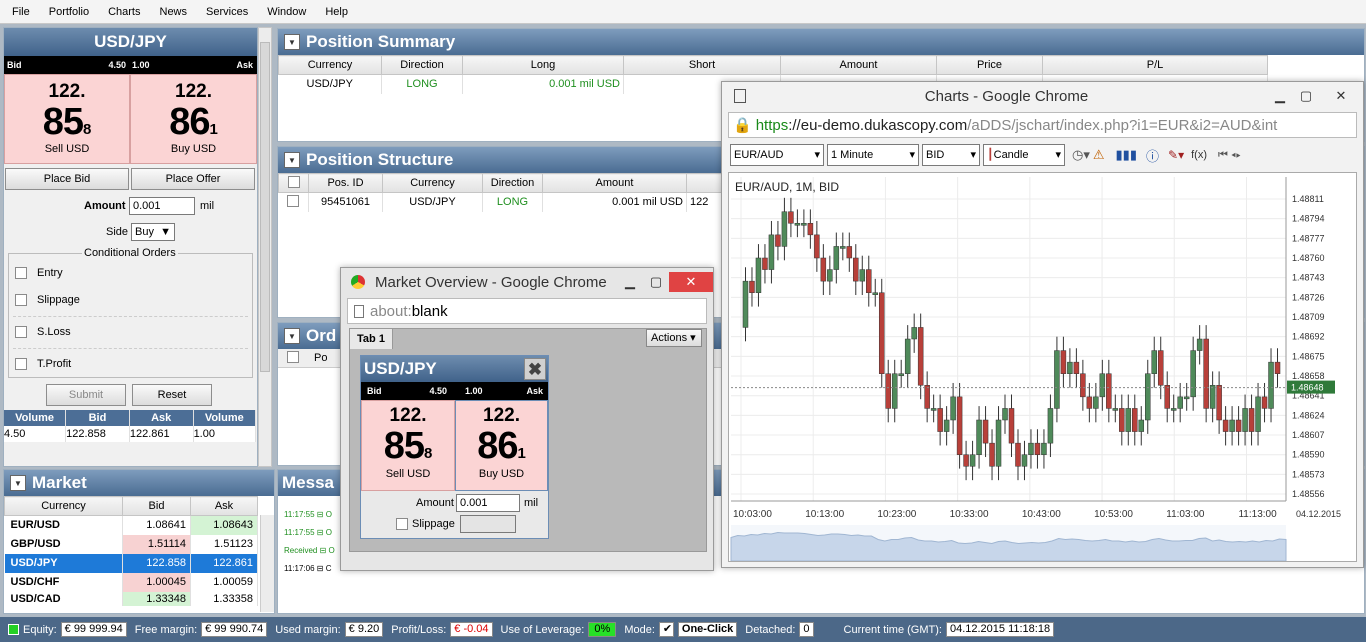  What do you see at coordinates (542, 629) in the screenshot?
I see `leverage-label: Use of Leverage:` at bounding box center [542, 629].